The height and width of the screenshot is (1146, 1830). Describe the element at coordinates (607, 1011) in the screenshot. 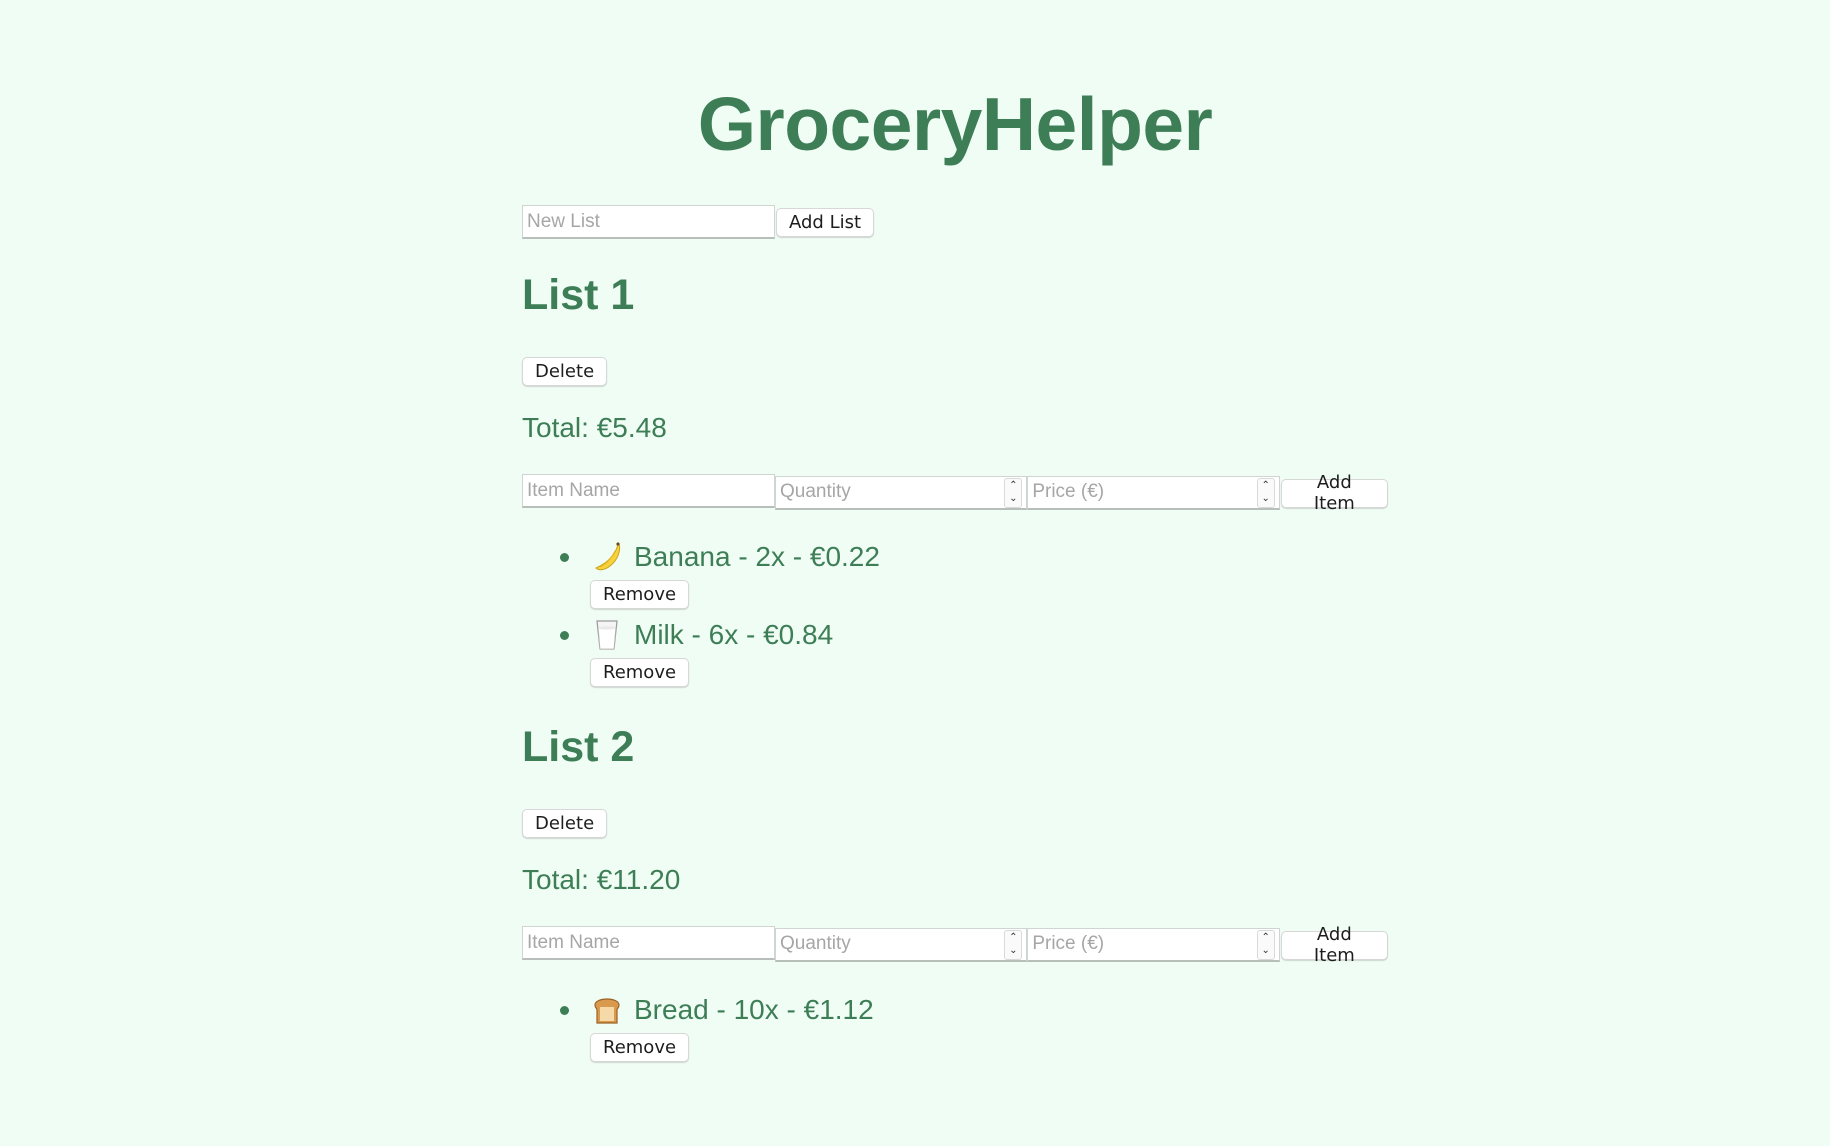

I see `bread-icon` at that location.